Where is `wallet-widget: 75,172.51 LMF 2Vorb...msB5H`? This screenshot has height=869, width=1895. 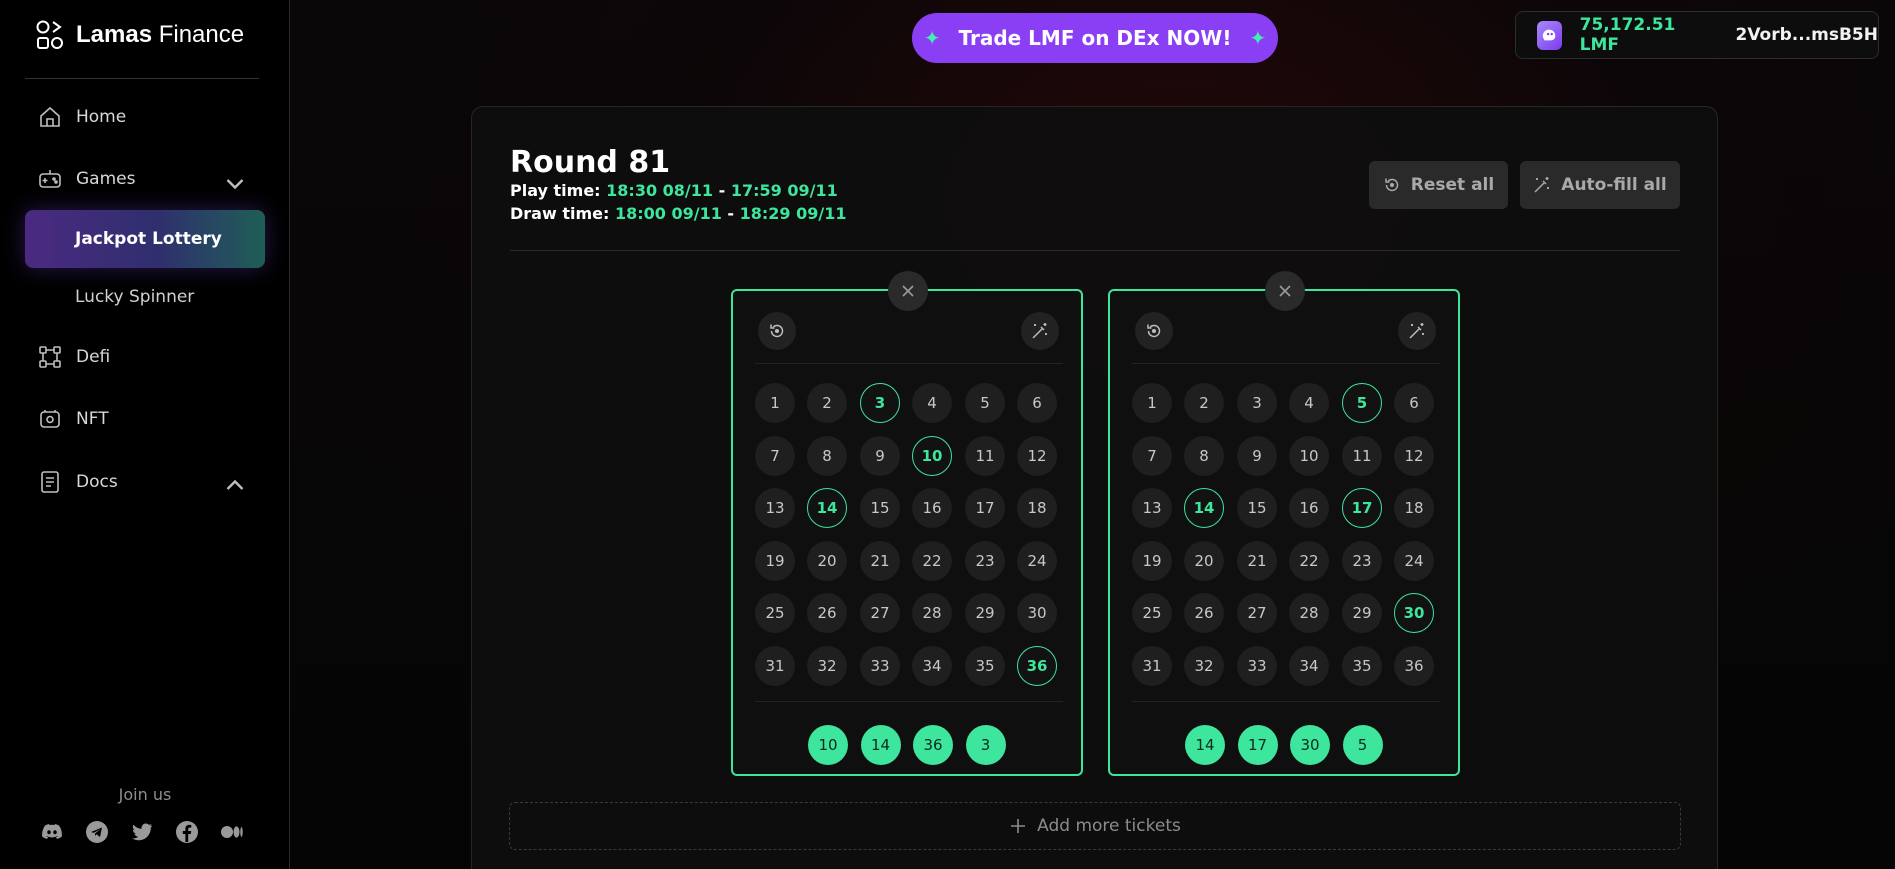
wallet-widget: 75,172.51 LMF 2Vorb...msB5H is located at coordinates (1697, 35).